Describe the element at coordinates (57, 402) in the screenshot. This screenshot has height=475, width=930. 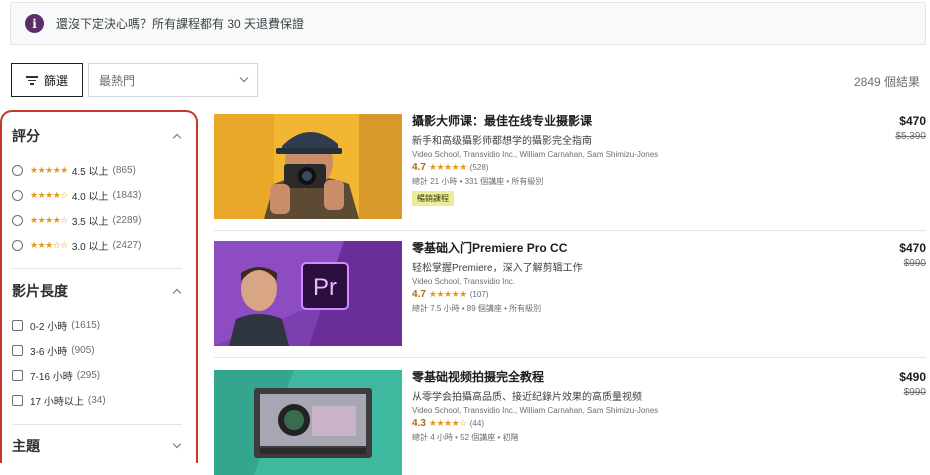
I see `duration-option-label: 17 小時以上` at that location.